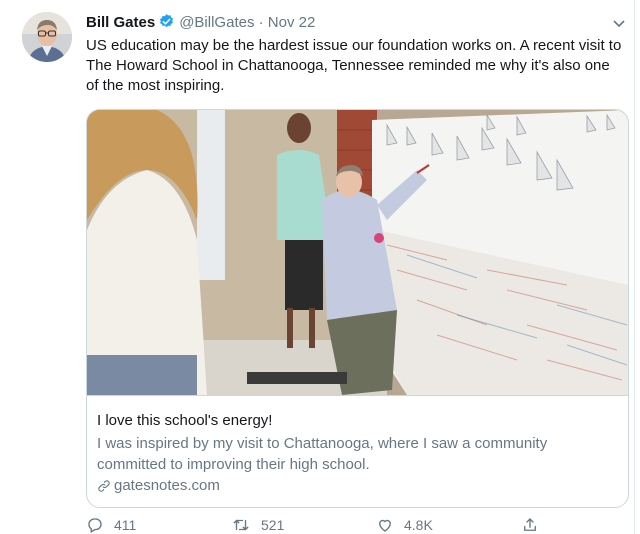 The width and height of the screenshot is (640, 534). I want to click on tweet-date: Nov 22, so click(292, 22).